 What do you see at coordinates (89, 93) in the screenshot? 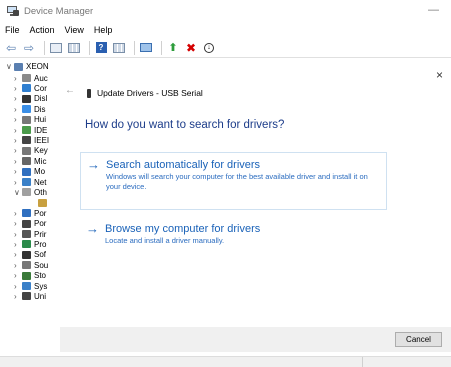
I see `usb-device-icon` at bounding box center [89, 93].